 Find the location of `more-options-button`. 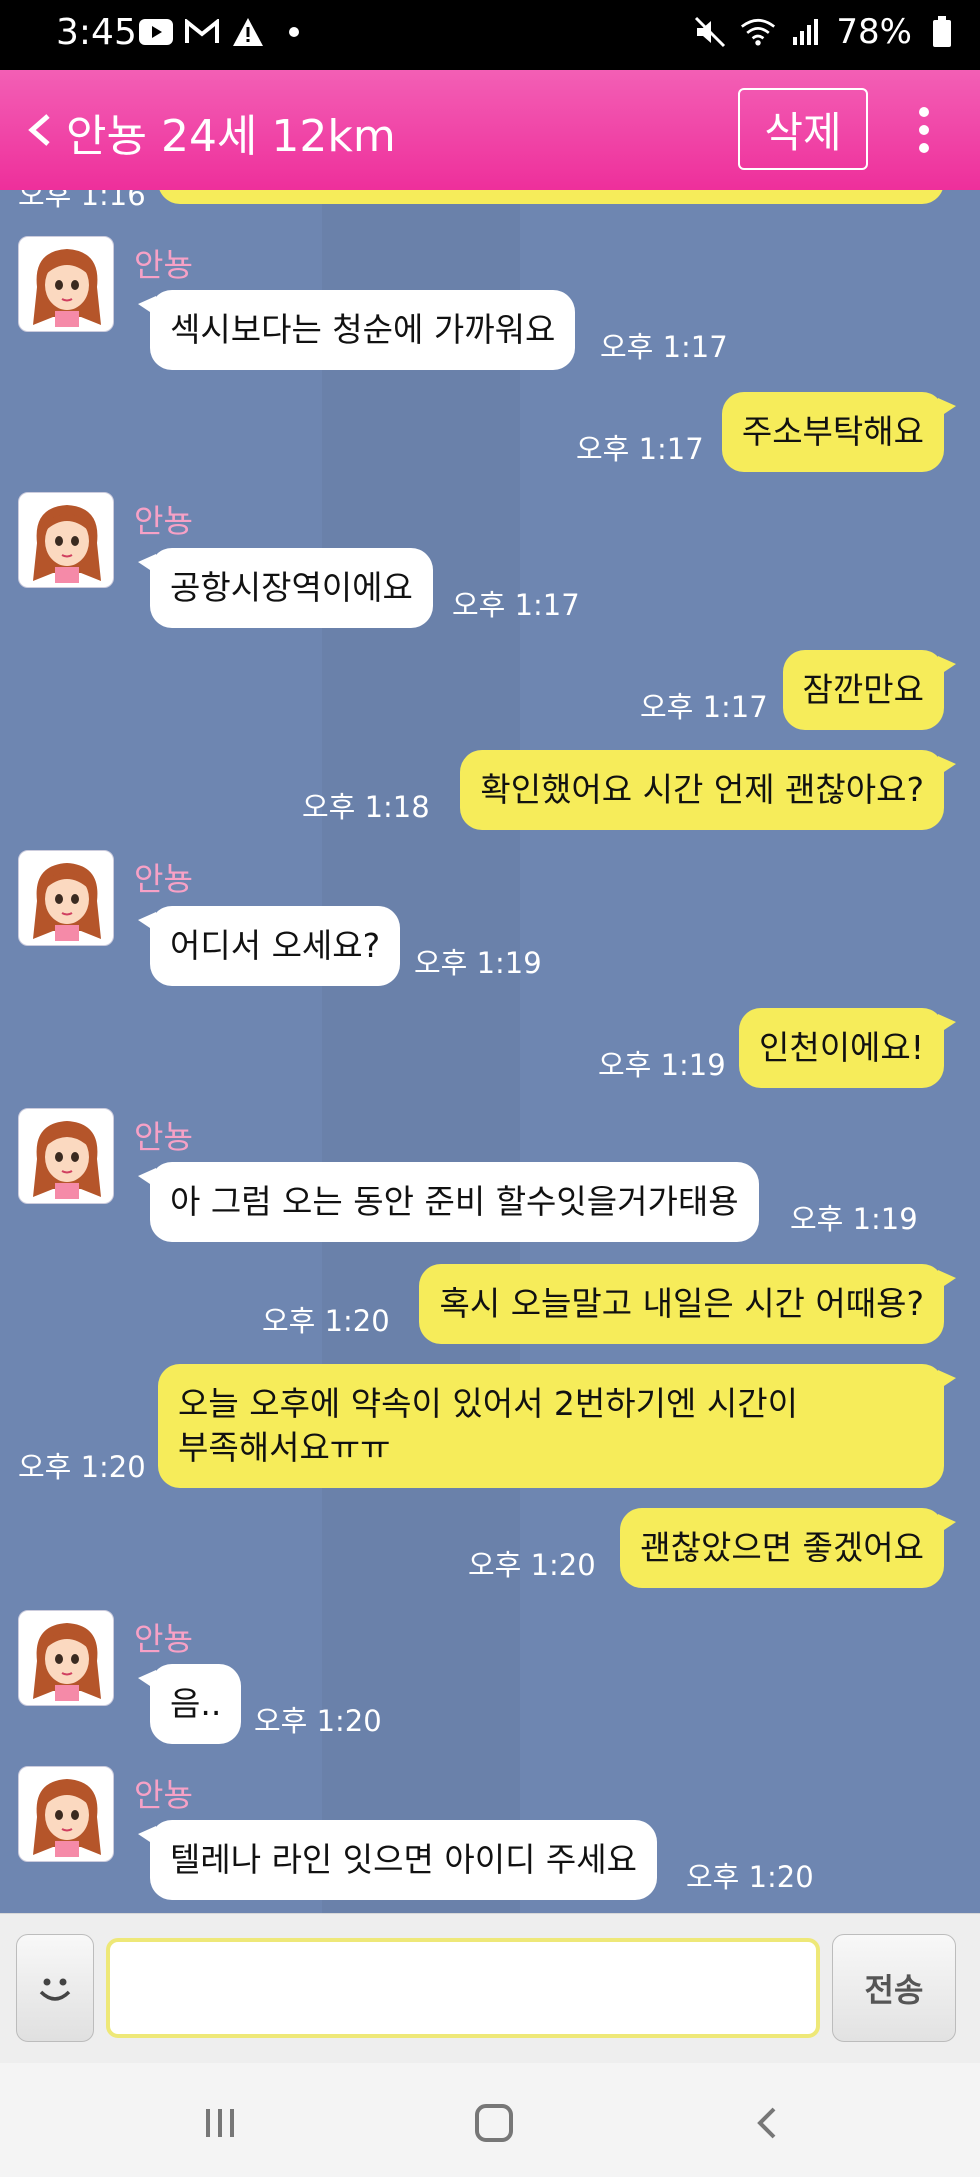

more-options-button is located at coordinates (924, 130).